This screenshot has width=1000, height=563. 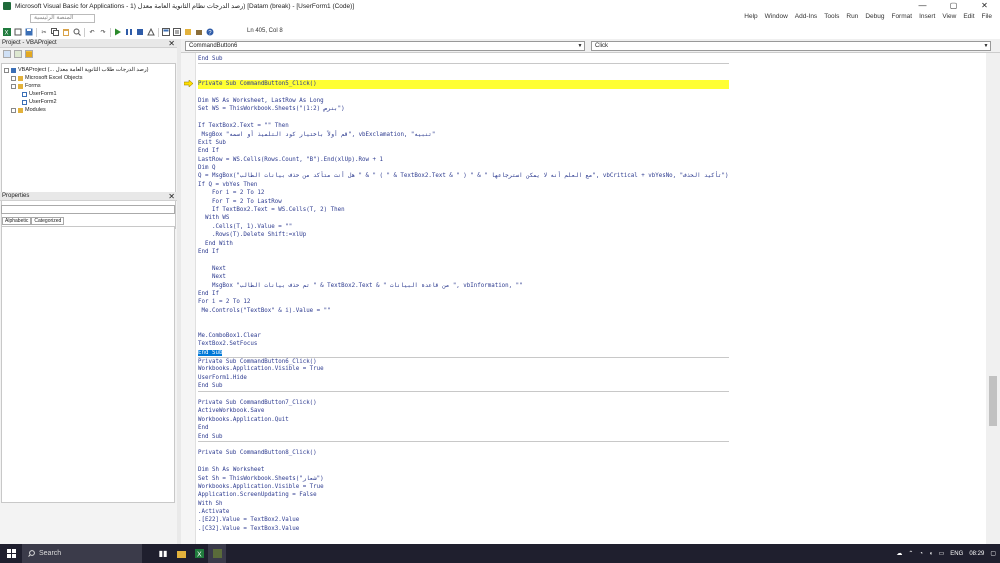 I want to click on code-line: Application.ScreenUpdating = False, so click(x=463, y=495).